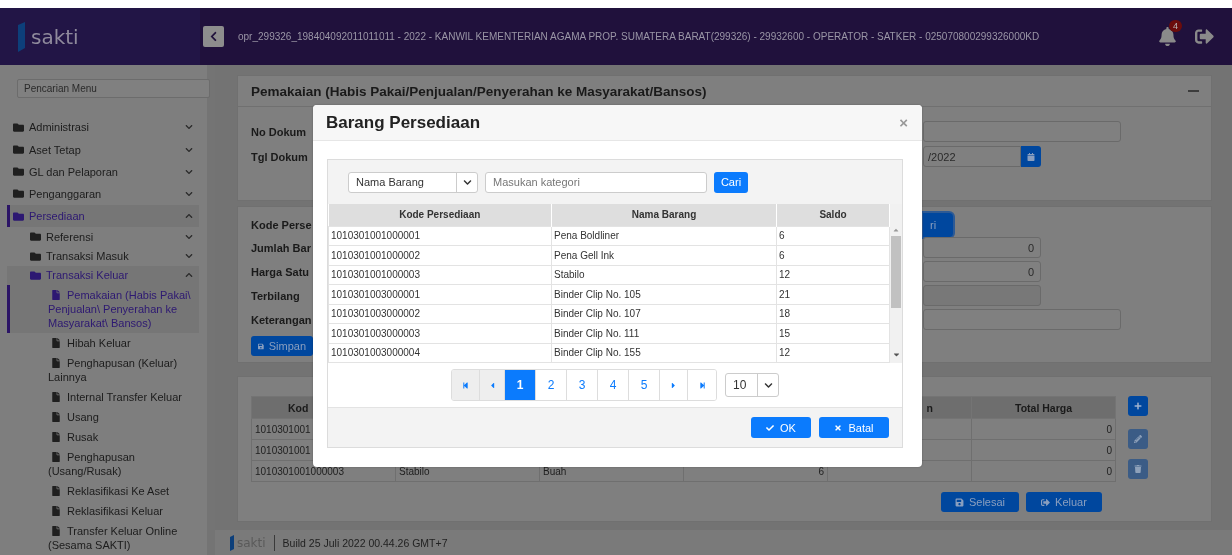 This screenshot has width=1232, height=555. I want to click on sidebar-item: Reklasifikasi Ke Aset, so click(103, 491).